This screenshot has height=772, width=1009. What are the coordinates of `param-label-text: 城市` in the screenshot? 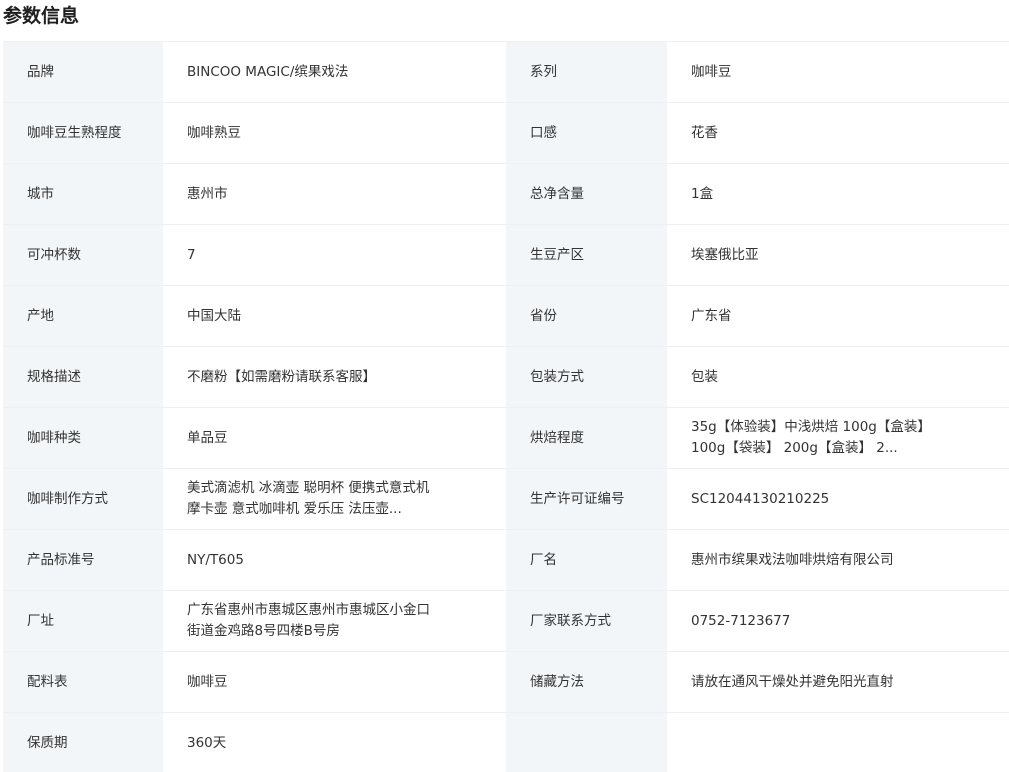 It's located at (40, 193).